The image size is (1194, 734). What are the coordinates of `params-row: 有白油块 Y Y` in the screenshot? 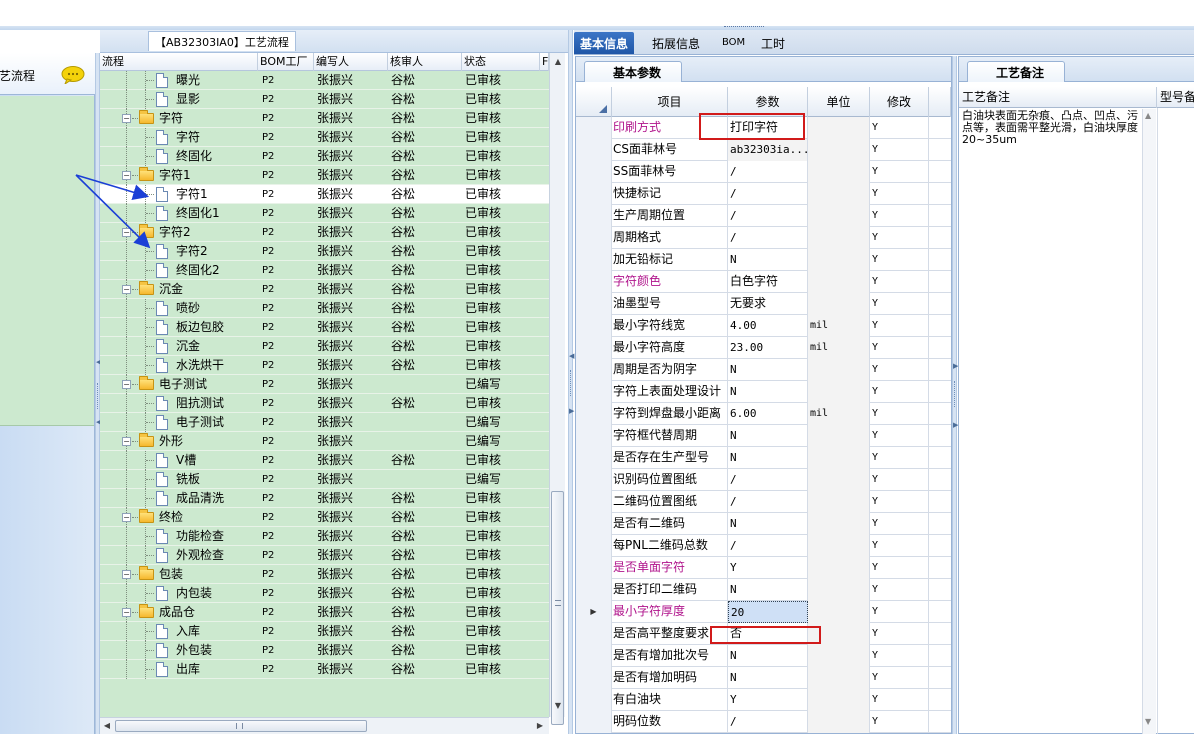 It's located at (763, 700).